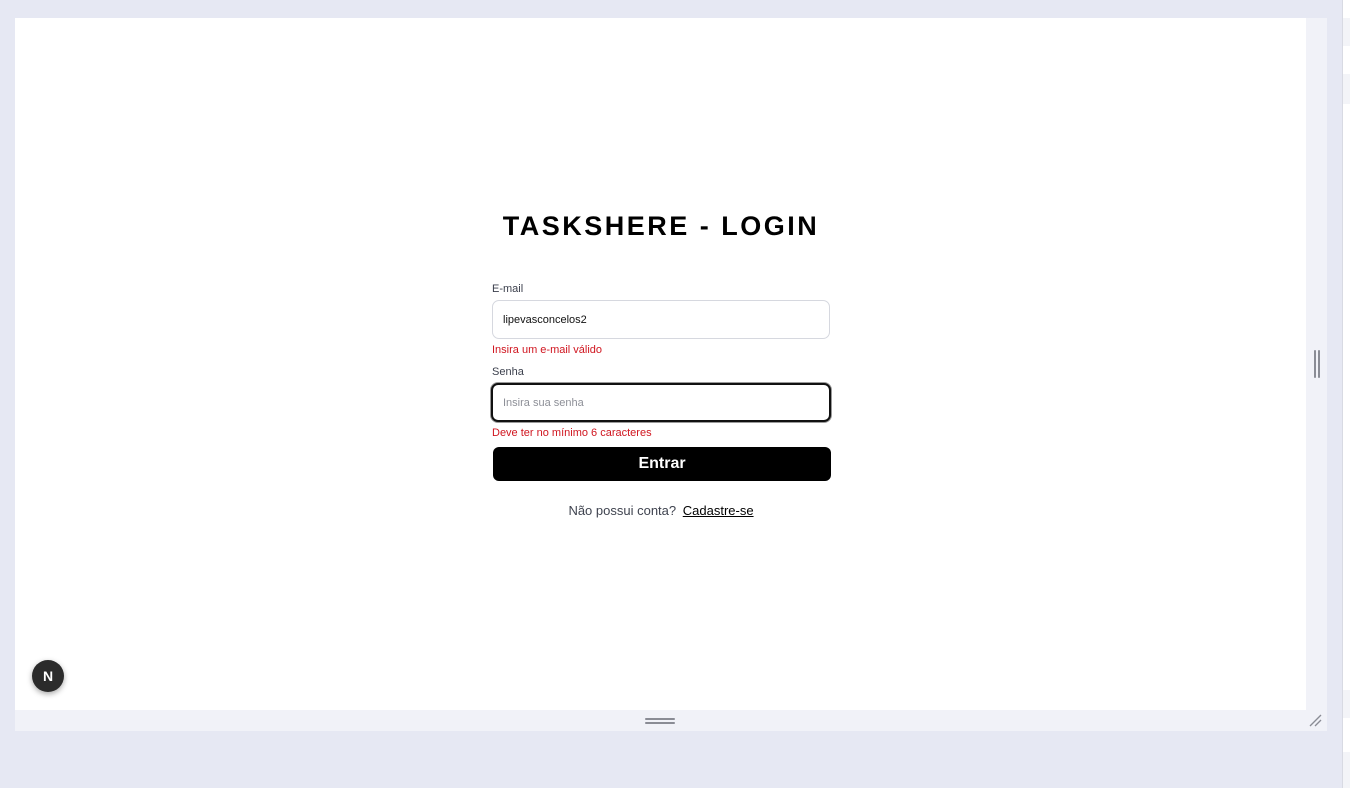 This screenshot has height=788, width=1350. I want to click on email-error-message: Insira um e-mail válido, so click(547, 350).